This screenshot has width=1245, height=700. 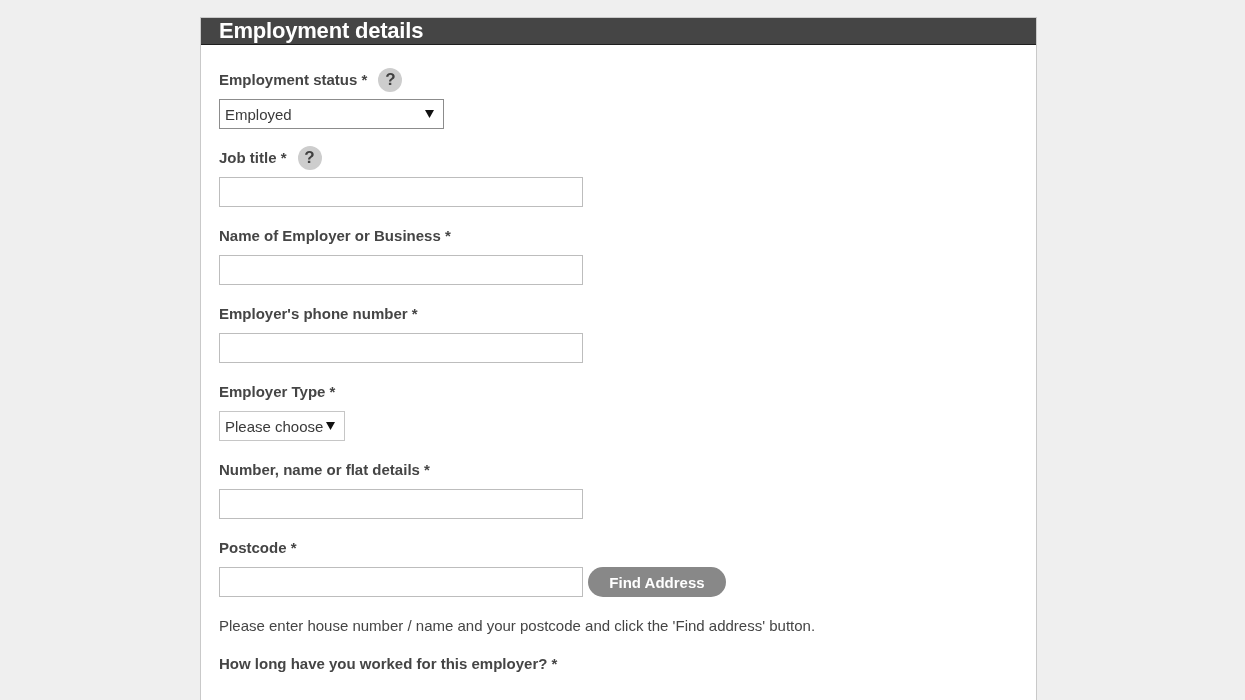 I want to click on dropdown: Please choose, so click(x=282, y=426).